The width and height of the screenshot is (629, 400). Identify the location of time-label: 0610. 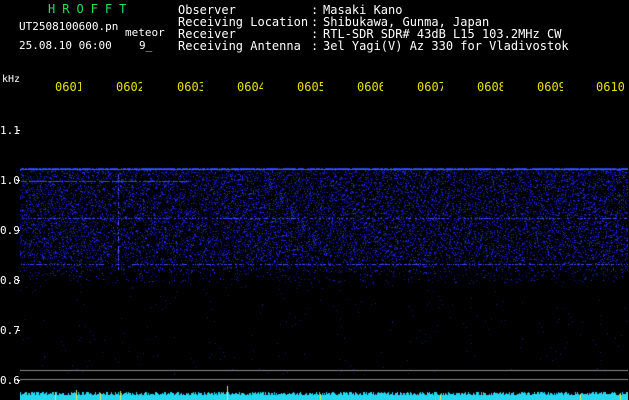
(610, 87).